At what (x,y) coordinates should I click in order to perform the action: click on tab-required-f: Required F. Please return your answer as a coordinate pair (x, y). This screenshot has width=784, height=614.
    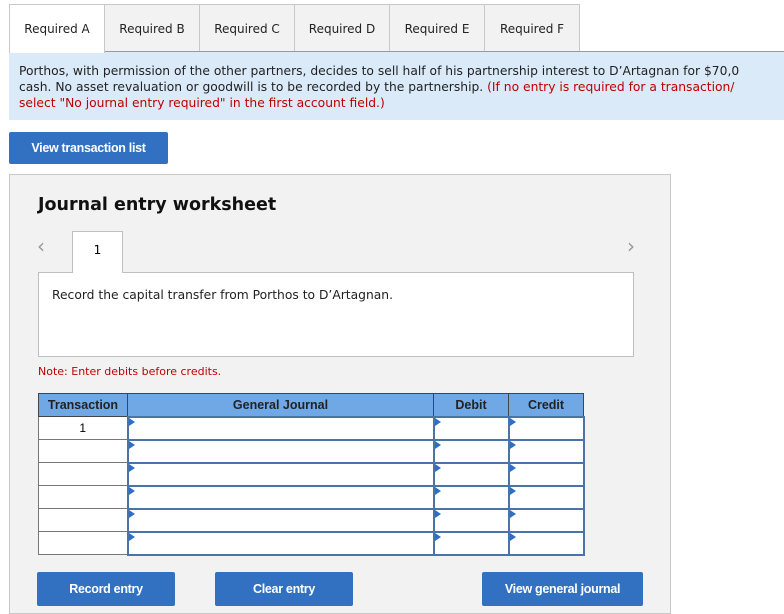
    Looking at the image, I should click on (532, 28).